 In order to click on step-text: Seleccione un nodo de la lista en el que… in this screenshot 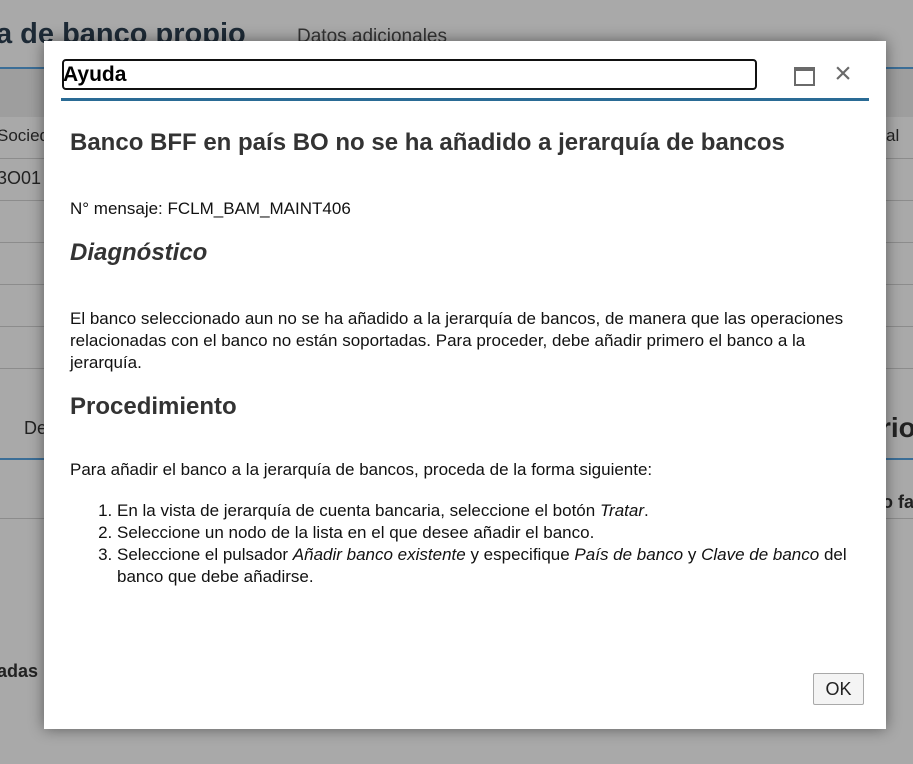, I will do `click(356, 532)`.